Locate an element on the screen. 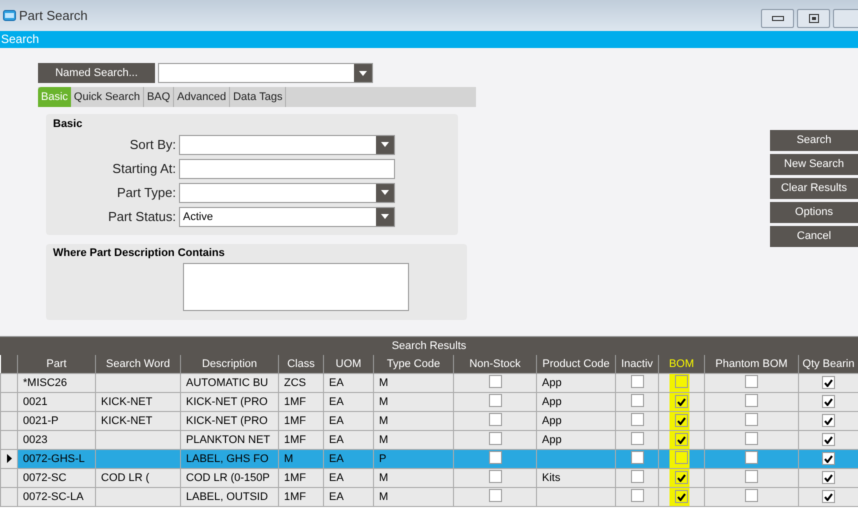  table-row: *MISC26 AUTOMATIC BU ZCS EA M App is located at coordinates (429, 383).